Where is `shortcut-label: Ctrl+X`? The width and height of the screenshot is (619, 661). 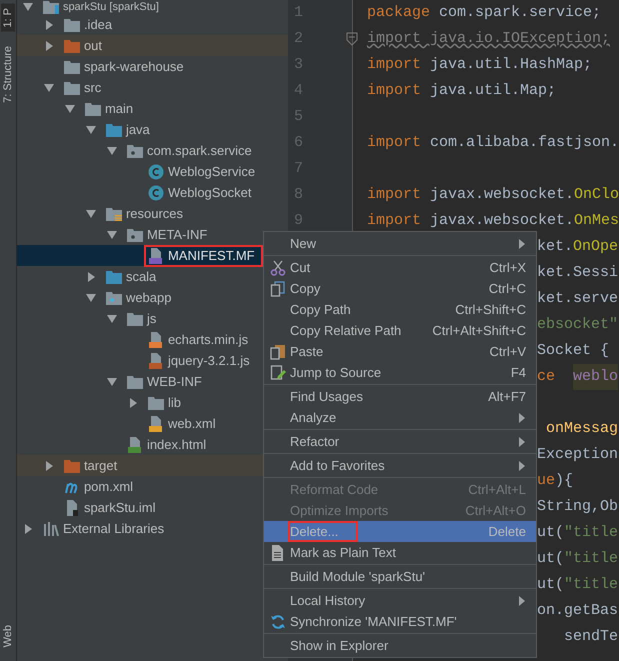 shortcut-label: Ctrl+X is located at coordinates (508, 267).